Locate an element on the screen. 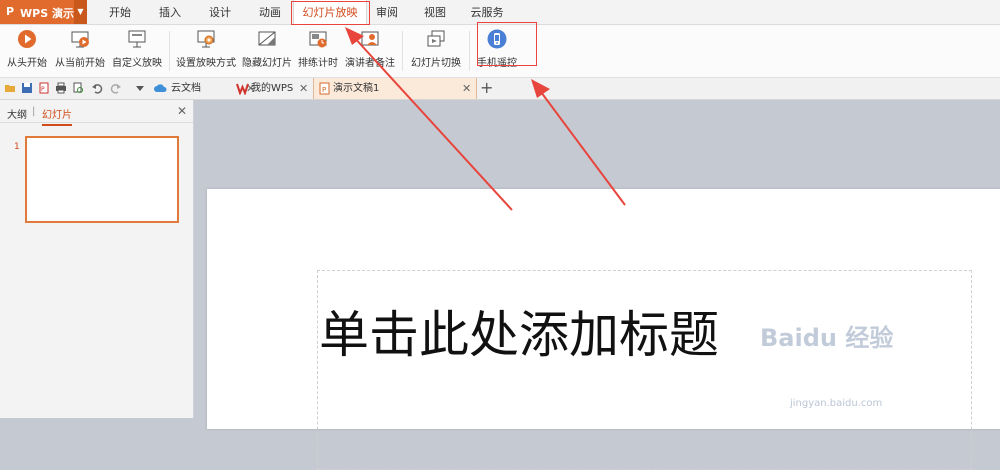 The width and height of the screenshot is (1000, 470). slide-transition-icon is located at coordinates (436, 38).